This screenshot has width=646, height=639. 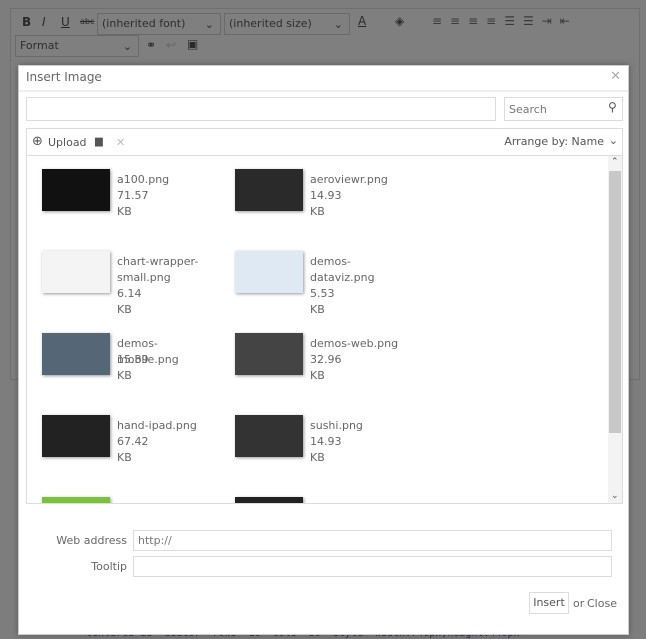 I want to click on scrollbar: ⌃ ⌄, so click(x=615, y=329).